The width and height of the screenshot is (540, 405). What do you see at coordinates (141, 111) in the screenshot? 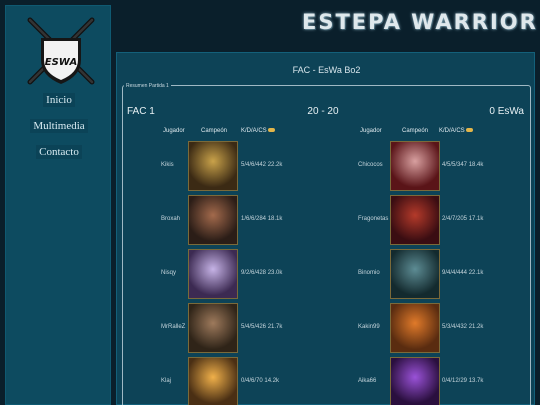
I see `team-left-name: FAC 1` at bounding box center [141, 111].